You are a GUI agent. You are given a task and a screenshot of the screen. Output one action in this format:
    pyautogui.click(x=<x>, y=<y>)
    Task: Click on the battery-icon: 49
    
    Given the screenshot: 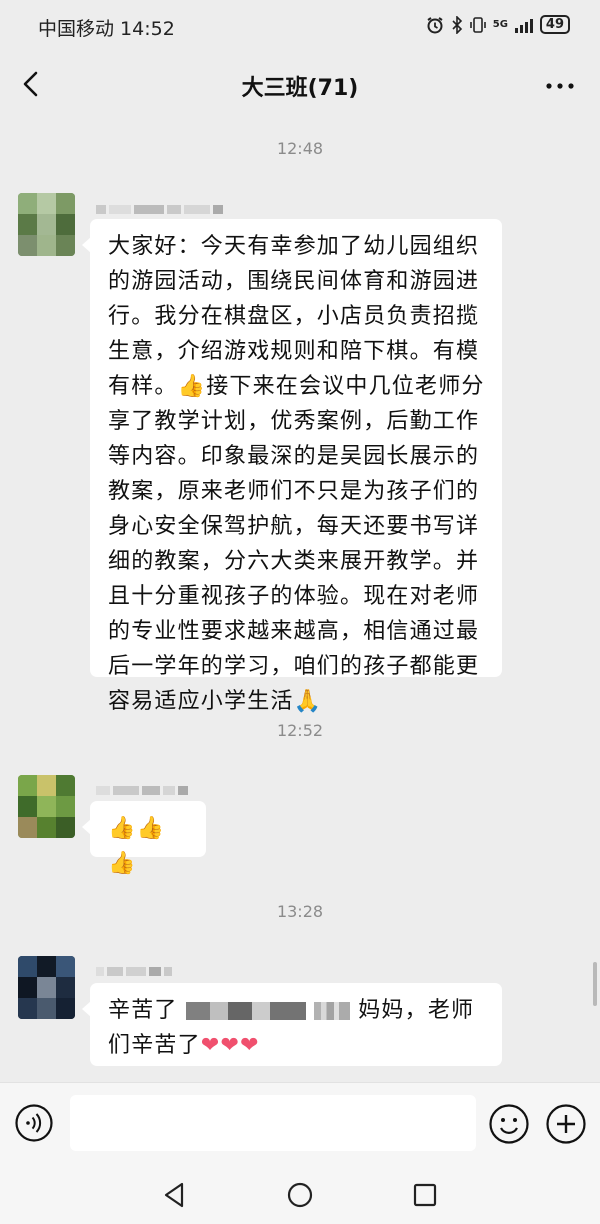 What is the action you would take?
    pyautogui.click(x=554, y=24)
    